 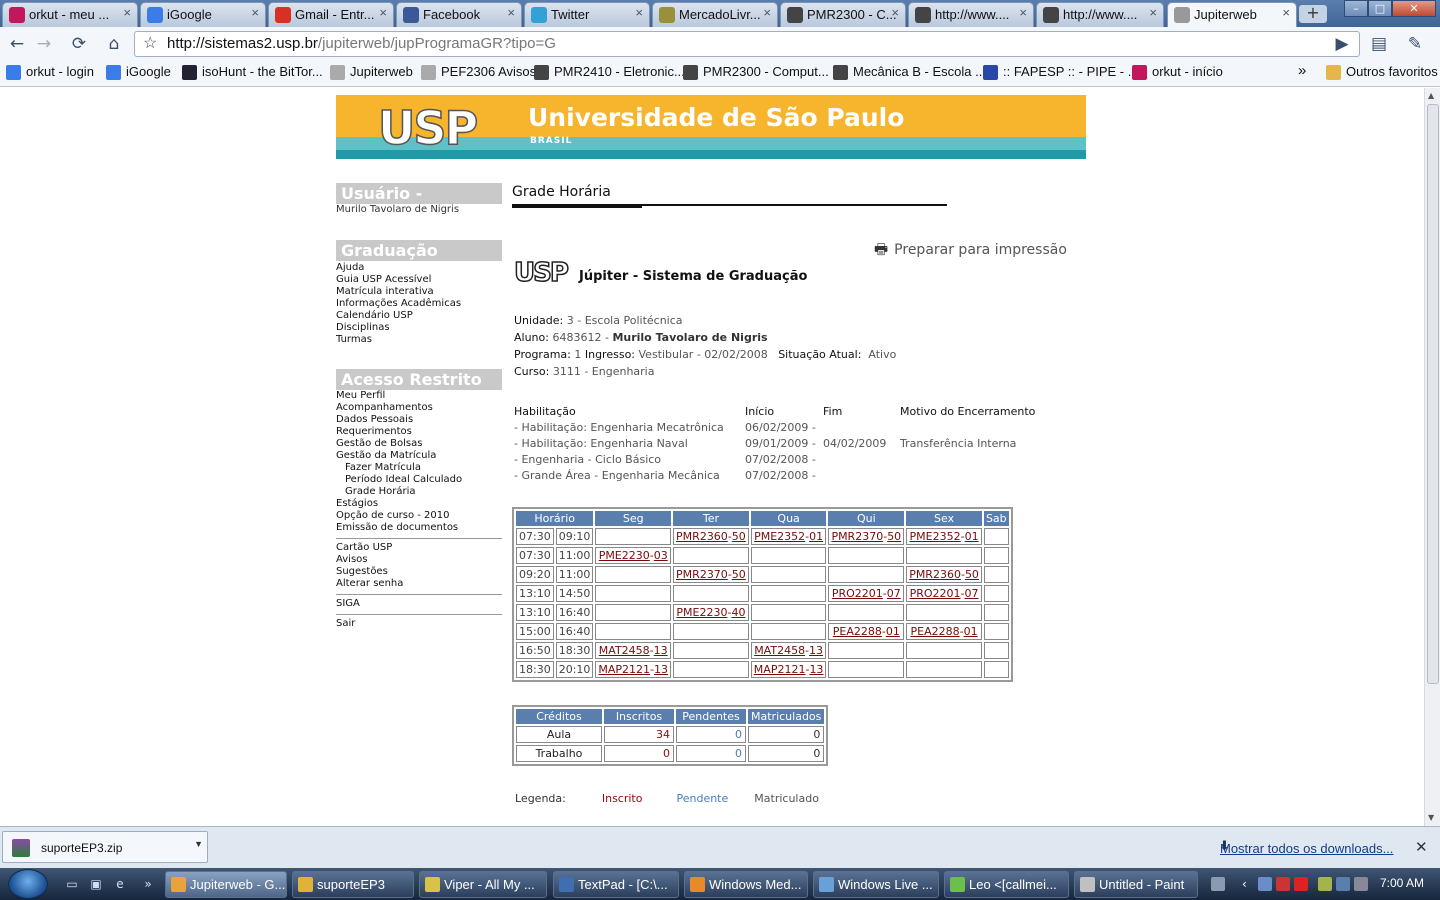 What do you see at coordinates (331, 14) in the screenshot?
I see `browser-tab: Gmail - Entr... ×` at bounding box center [331, 14].